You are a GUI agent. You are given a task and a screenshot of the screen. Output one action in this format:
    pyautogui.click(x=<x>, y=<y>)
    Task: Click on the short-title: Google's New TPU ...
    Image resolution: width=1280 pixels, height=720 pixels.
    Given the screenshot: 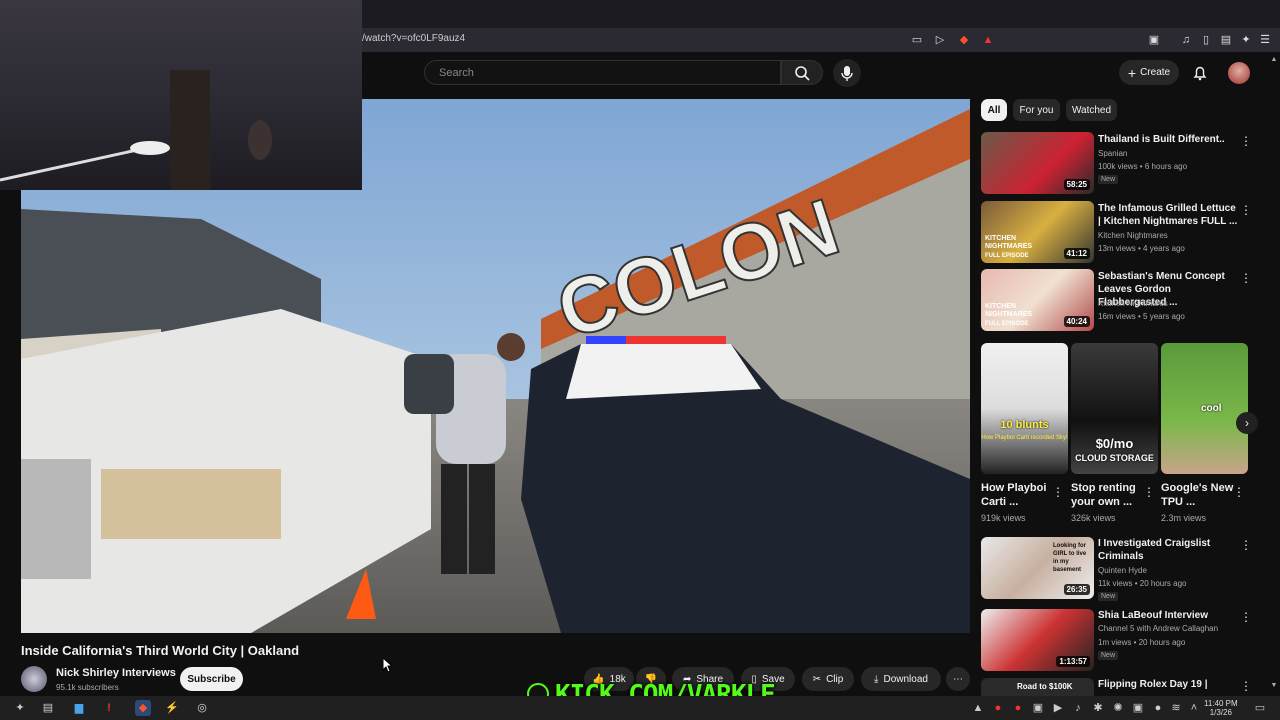 What is the action you would take?
    pyautogui.click(x=1201, y=495)
    